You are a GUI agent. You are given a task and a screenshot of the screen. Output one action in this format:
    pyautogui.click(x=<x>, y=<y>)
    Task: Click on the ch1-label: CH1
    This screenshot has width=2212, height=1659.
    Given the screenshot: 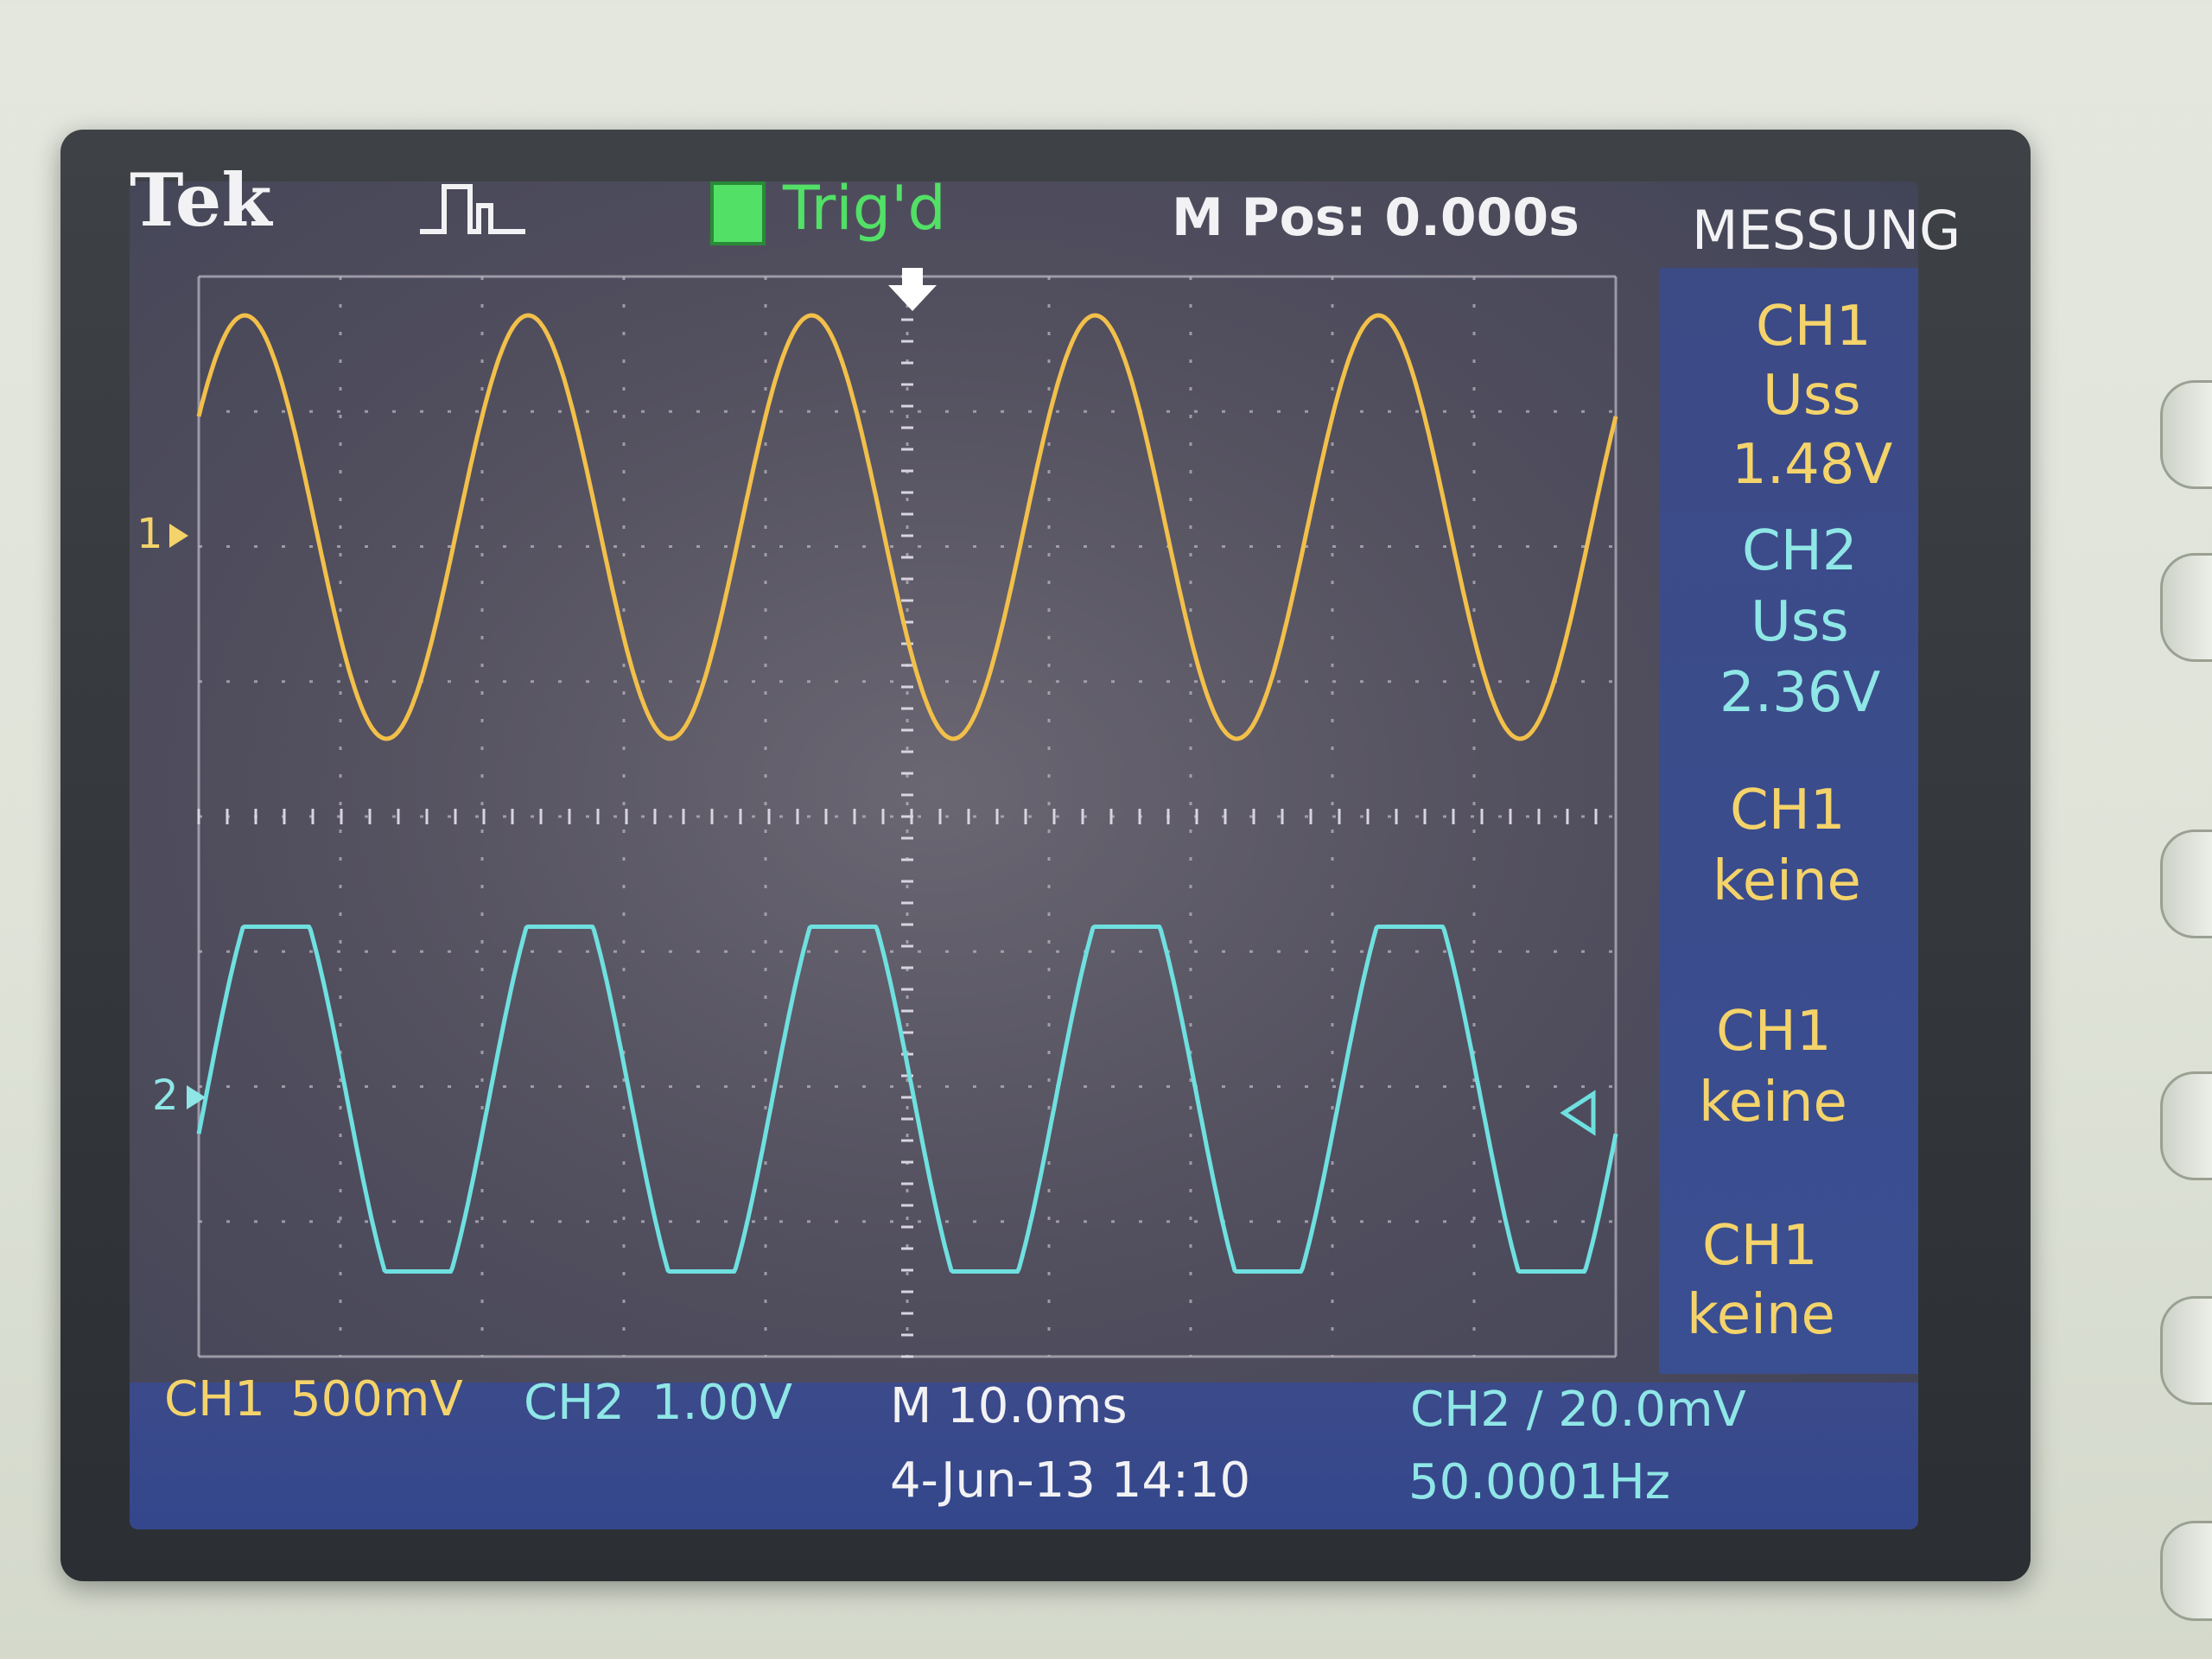 What is the action you would take?
    pyautogui.click(x=214, y=1399)
    